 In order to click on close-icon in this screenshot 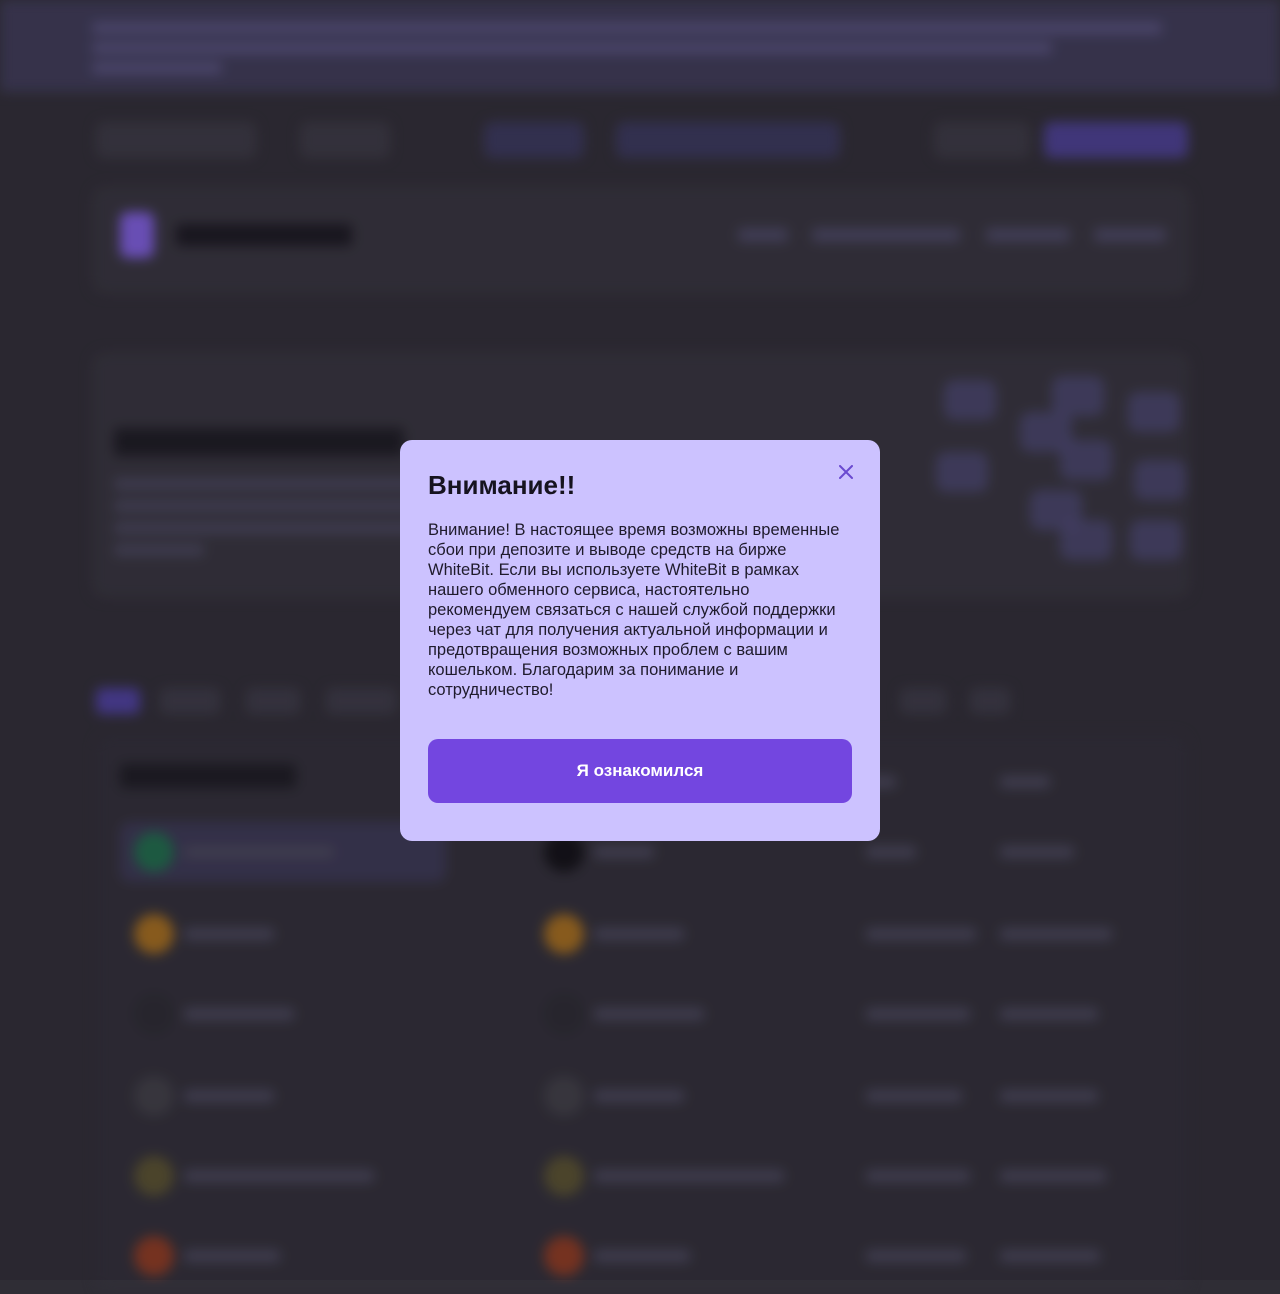, I will do `click(846, 472)`.